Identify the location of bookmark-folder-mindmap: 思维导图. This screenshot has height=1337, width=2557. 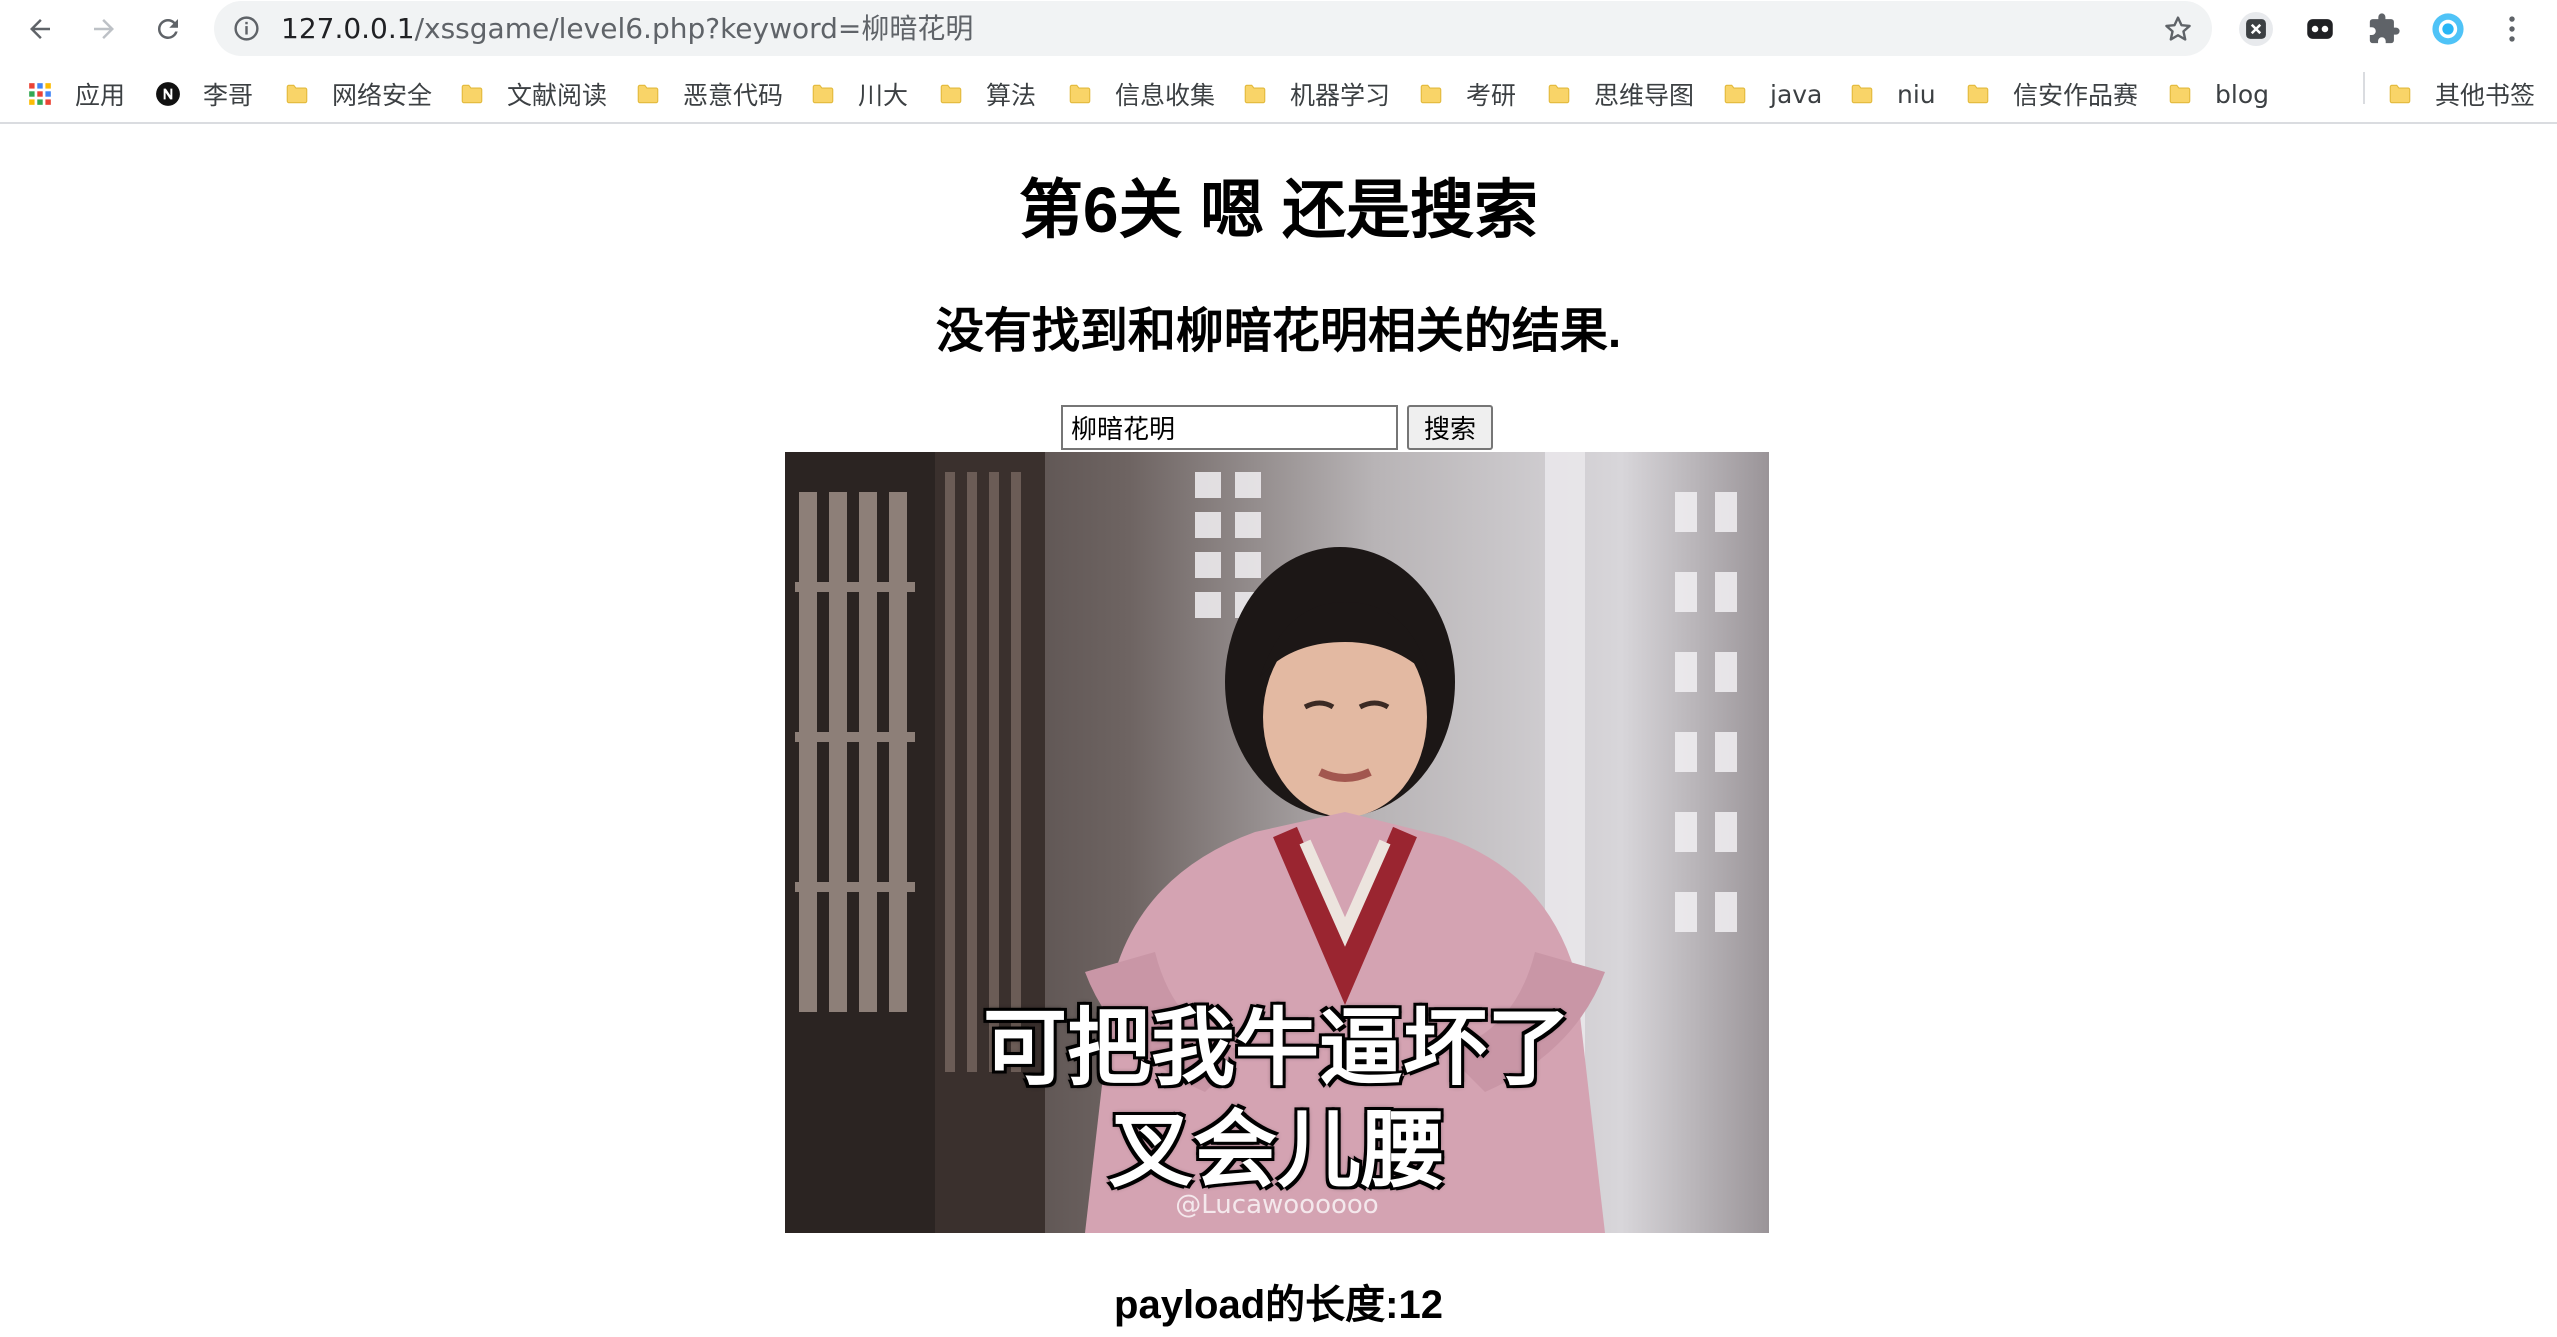
(1620, 94).